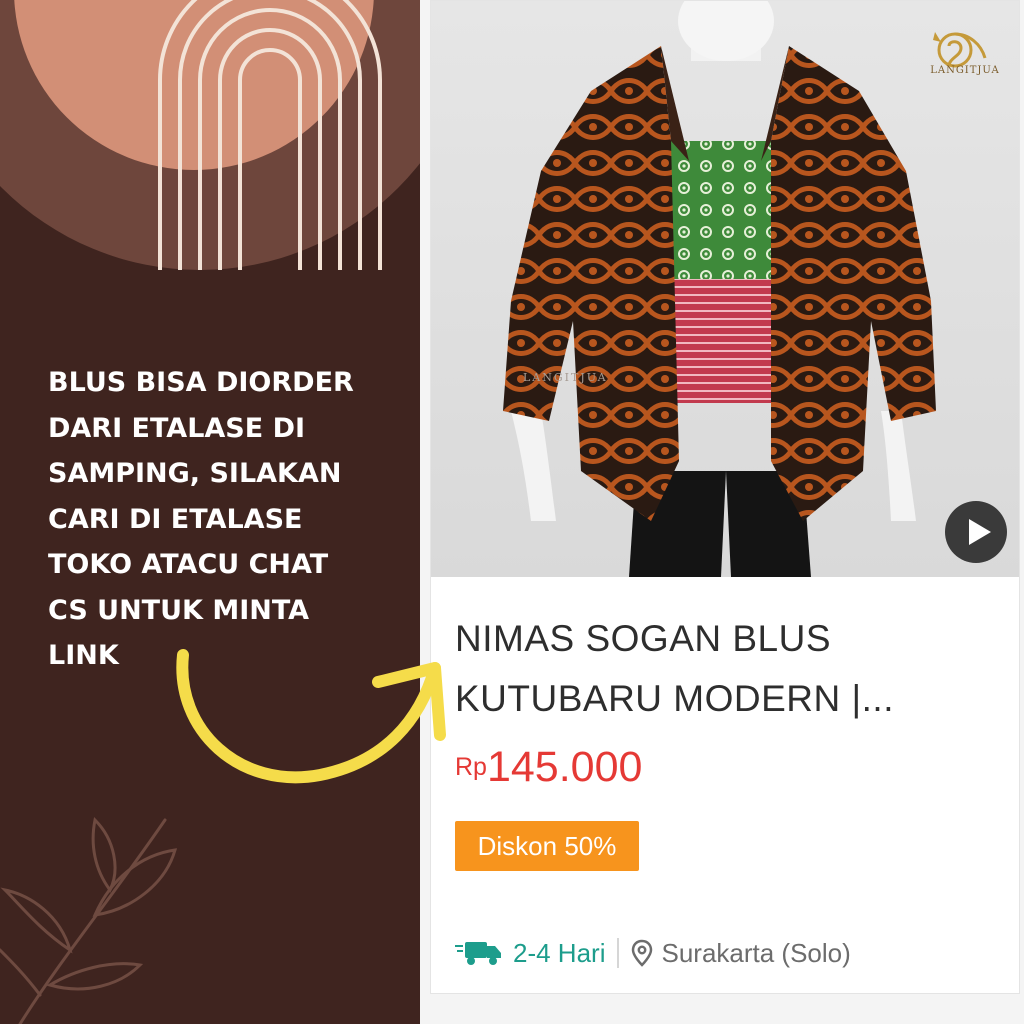 This screenshot has width=1024, height=1024. Describe the element at coordinates (83, 655) in the screenshot. I see `promo-line: LINK` at that location.